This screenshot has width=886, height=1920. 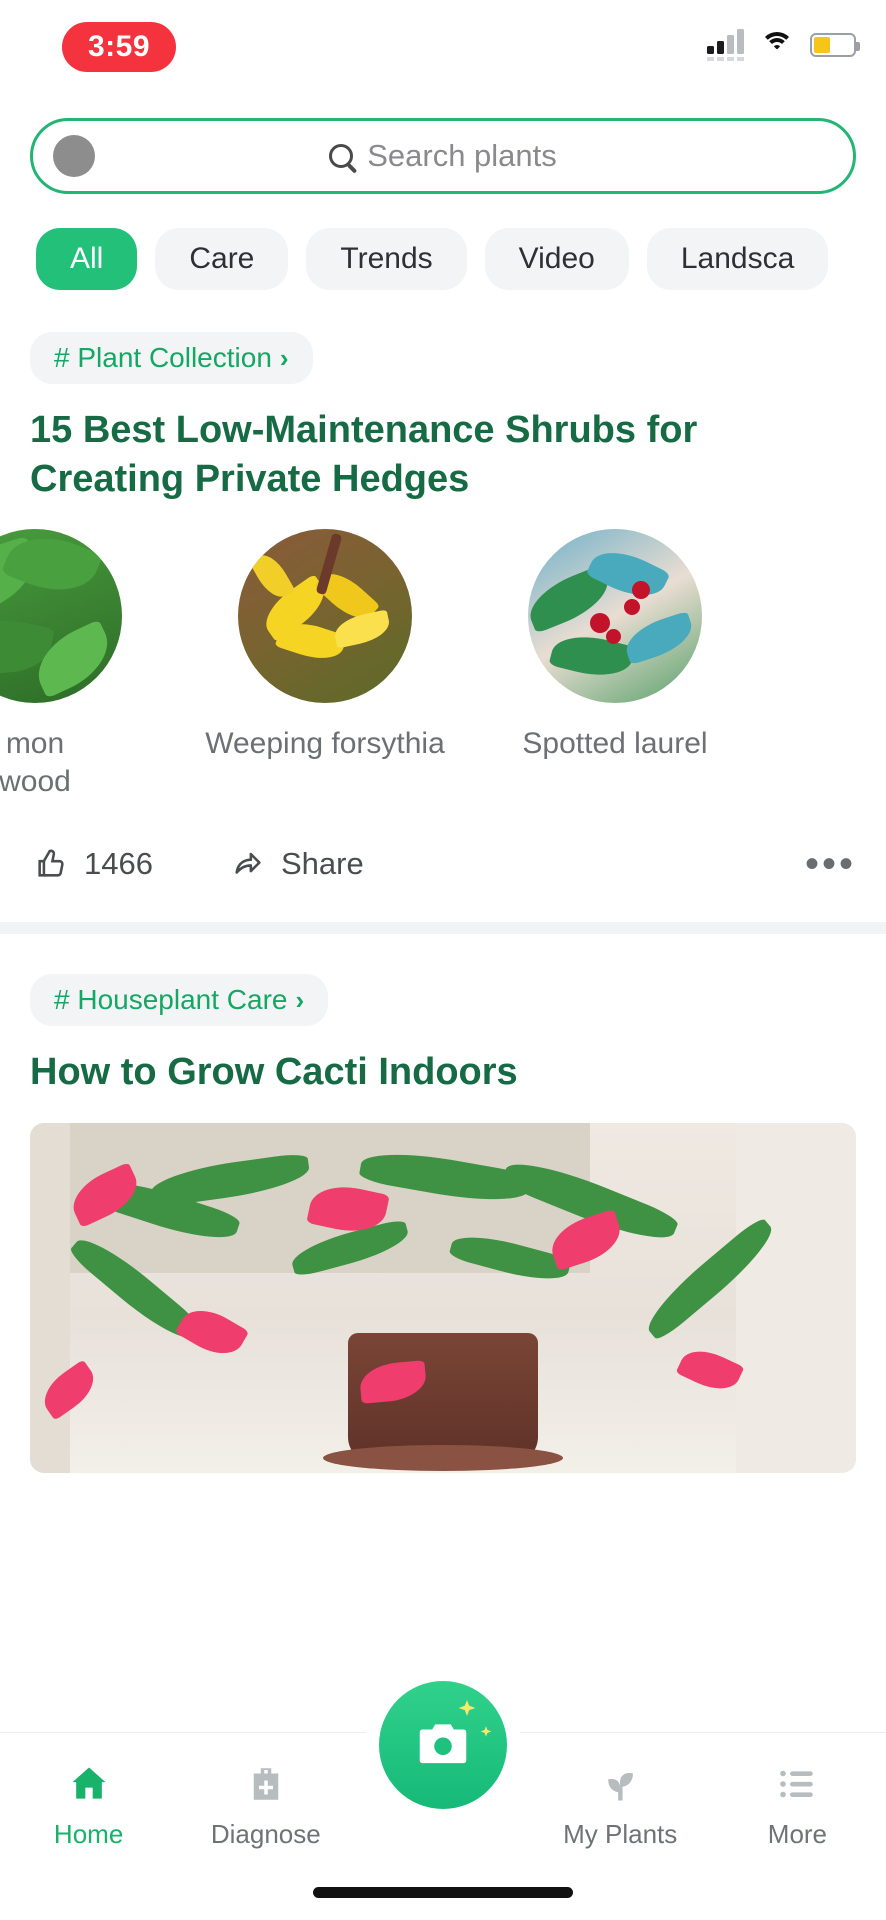 What do you see at coordinates (325, 616) in the screenshot?
I see `weeping-forsythia-thumb` at bounding box center [325, 616].